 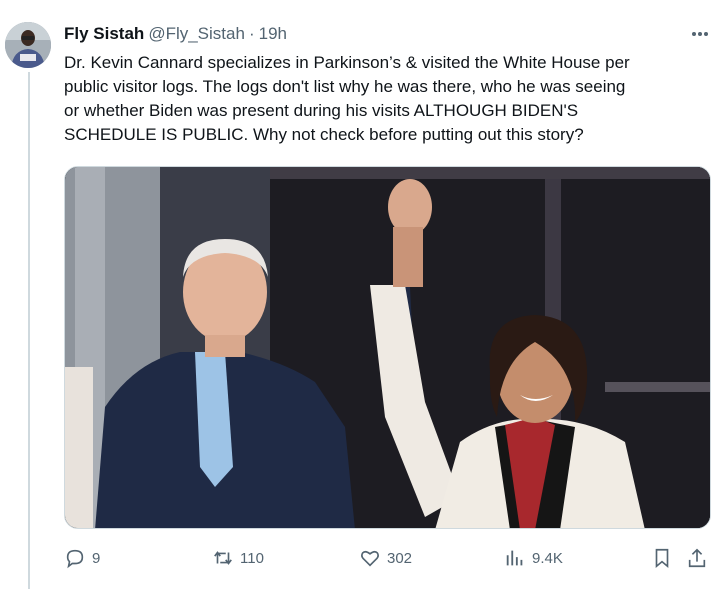 What do you see at coordinates (29, 330) in the screenshot?
I see `thread-line` at bounding box center [29, 330].